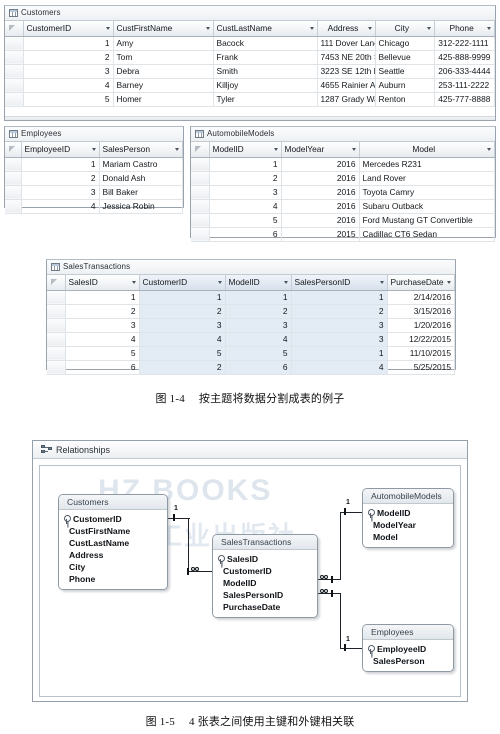  I want to click on table-row: 2 Donald Ash, so click(94, 178).